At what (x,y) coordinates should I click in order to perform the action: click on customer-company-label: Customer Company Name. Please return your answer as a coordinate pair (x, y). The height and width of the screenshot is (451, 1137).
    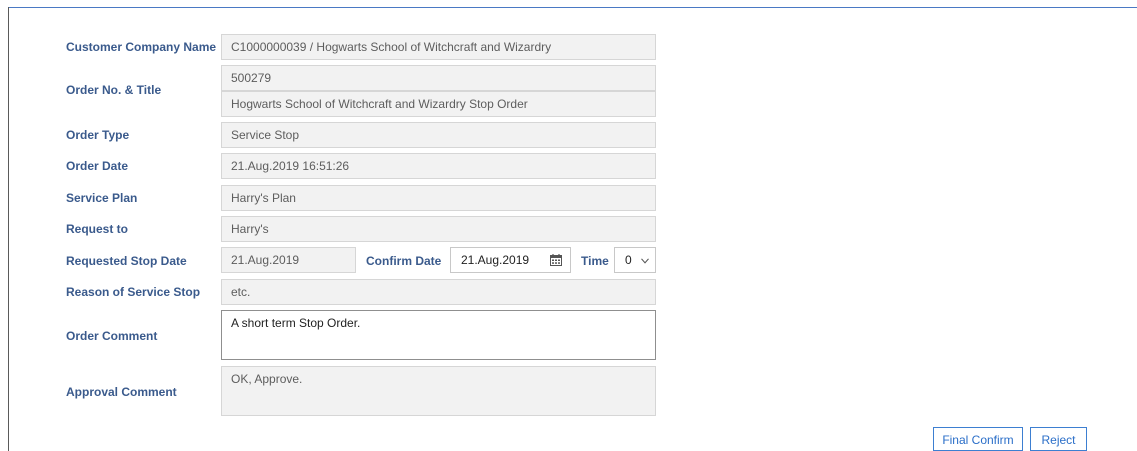
    Looking at the image, I should click on (141, 47).